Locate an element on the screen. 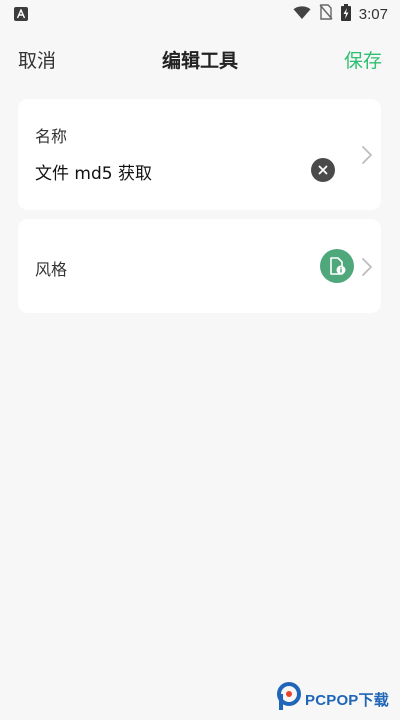 This screenshot has height=720, width=400. page-title: 编辑工具 is located at coordinates (199, 61).